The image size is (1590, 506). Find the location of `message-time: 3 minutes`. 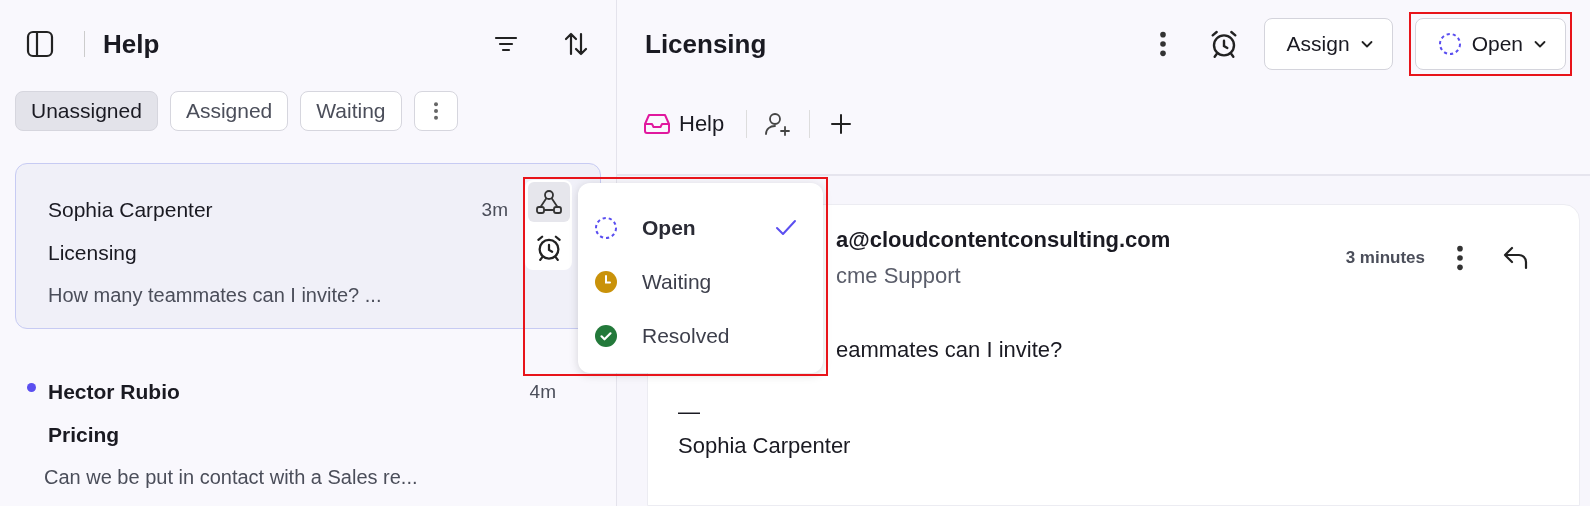

message-time: 3 minutes is located at coordinates (1385, 258).